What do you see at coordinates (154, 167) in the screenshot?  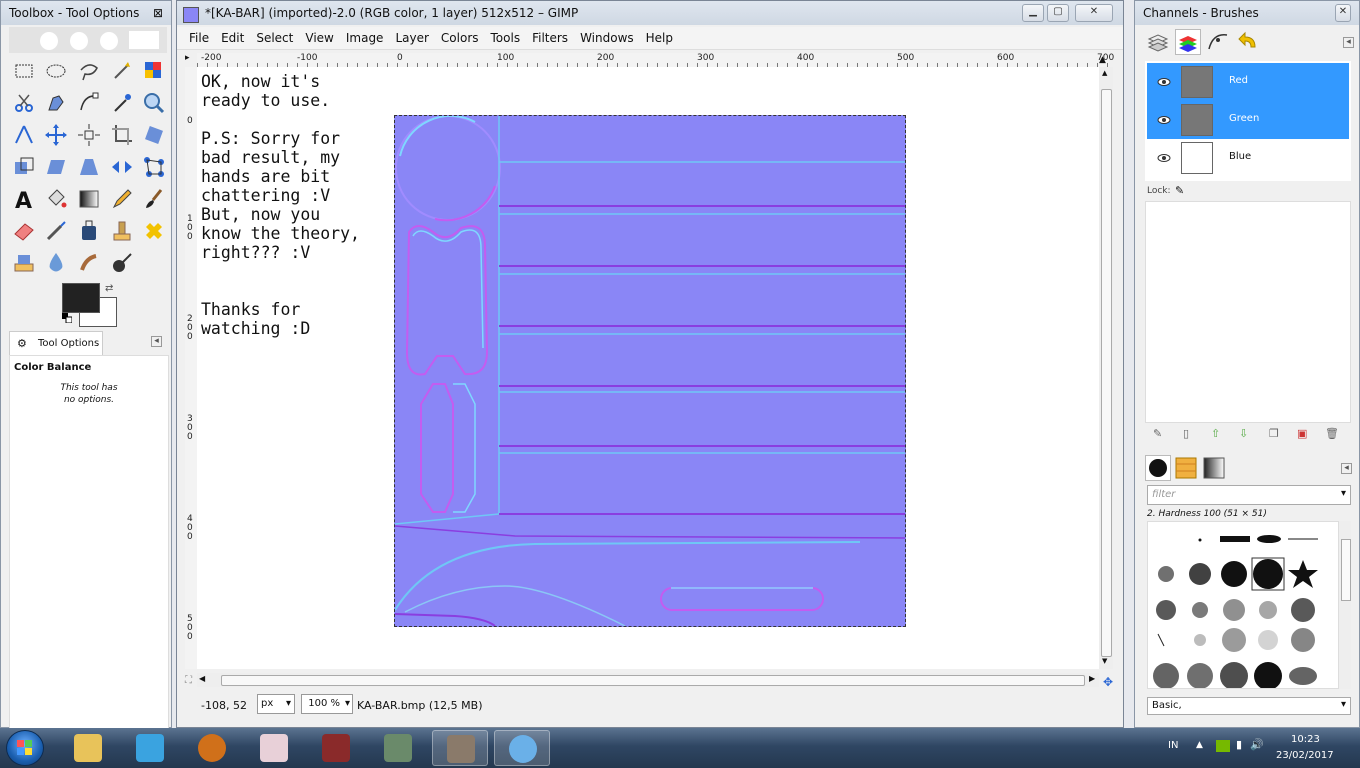 I see `cage-tool-icon` at bounding box center [154, 167].